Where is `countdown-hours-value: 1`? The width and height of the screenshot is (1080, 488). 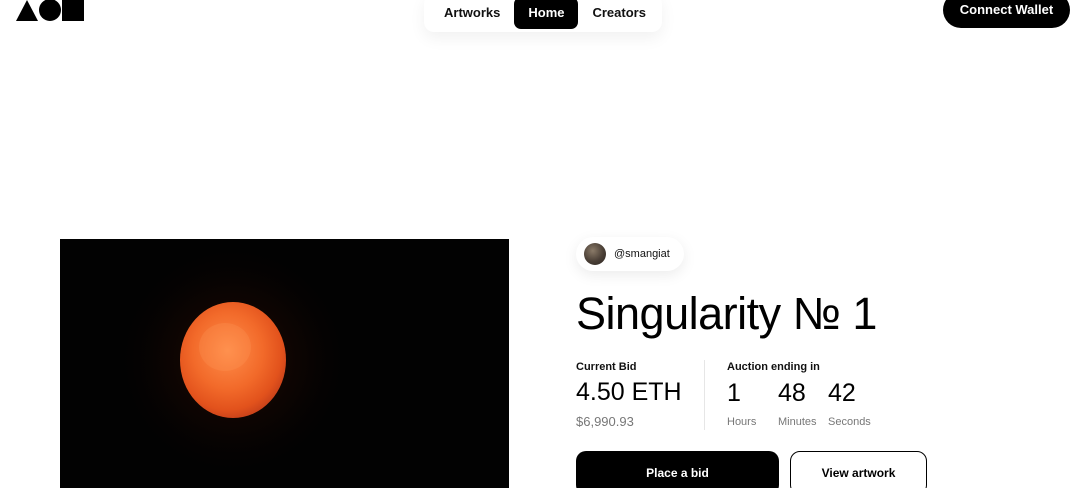 countdown-hours-value: 1 is located at coordinates (734, 393).